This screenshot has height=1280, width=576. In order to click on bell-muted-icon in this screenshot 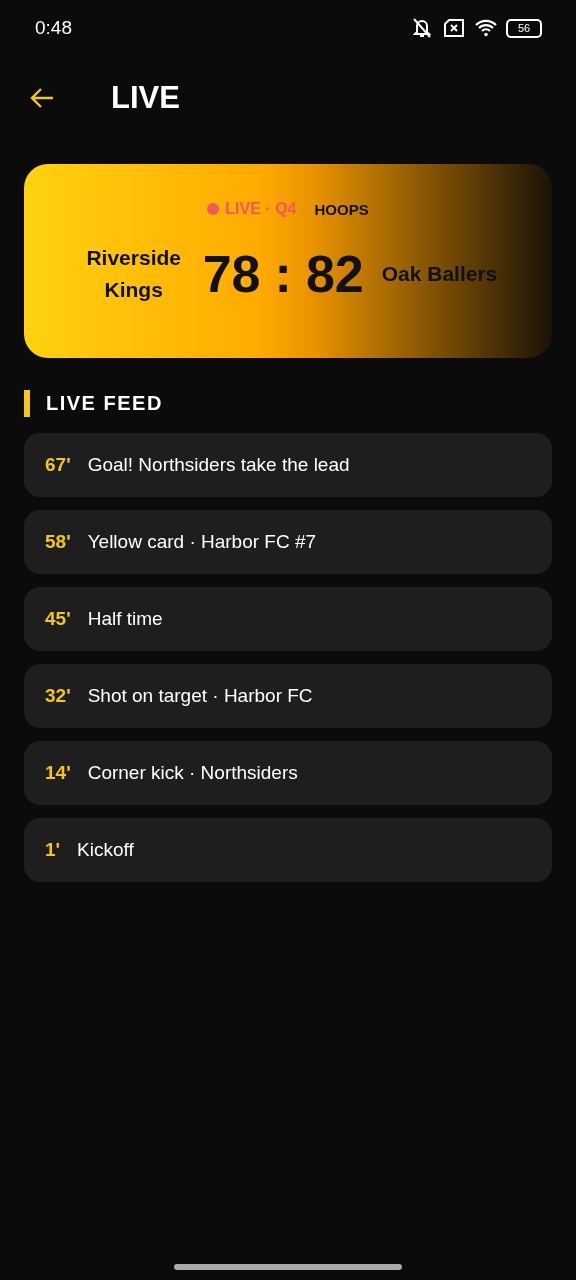, I will do `click(422, 28)`.